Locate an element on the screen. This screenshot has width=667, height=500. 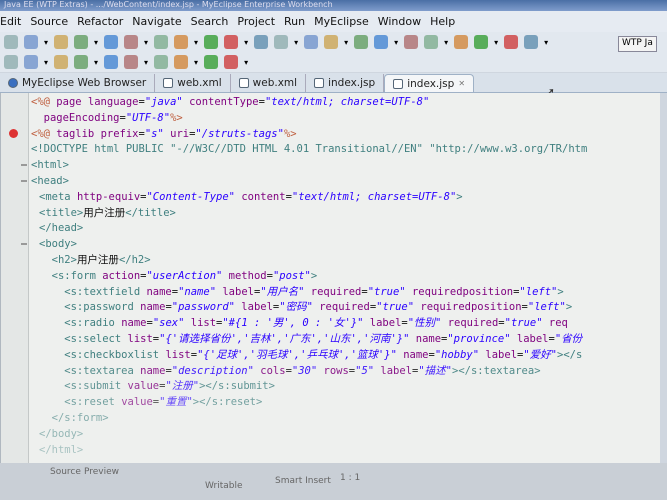
menu-navigate: Navigate is located at coordinates (156, 21).